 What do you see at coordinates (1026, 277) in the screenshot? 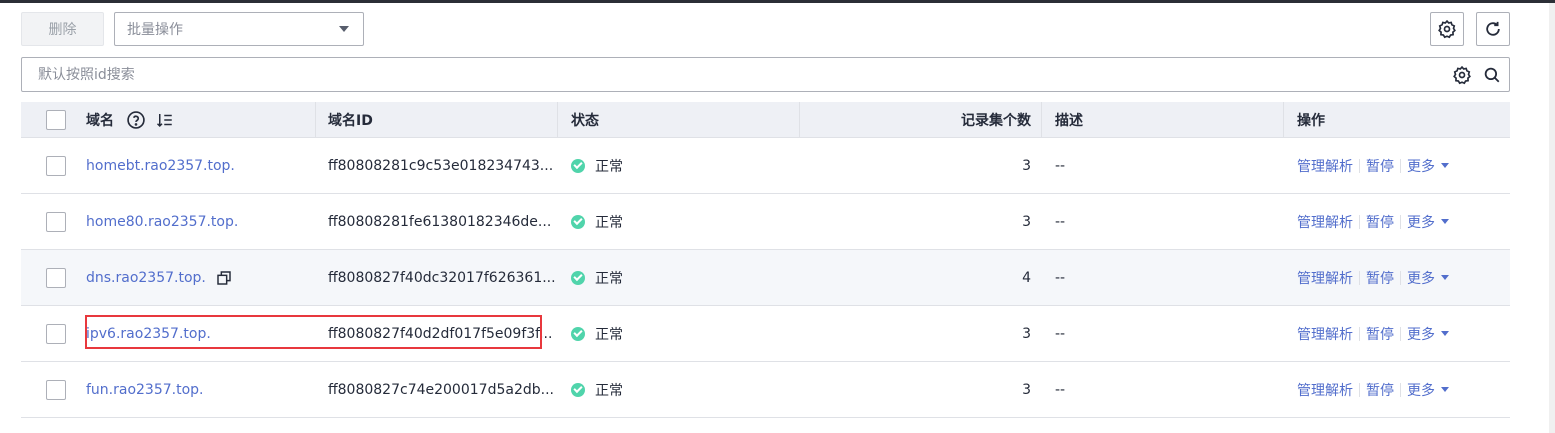
I see `record-count: 4` at bounding box center [1026, 277].